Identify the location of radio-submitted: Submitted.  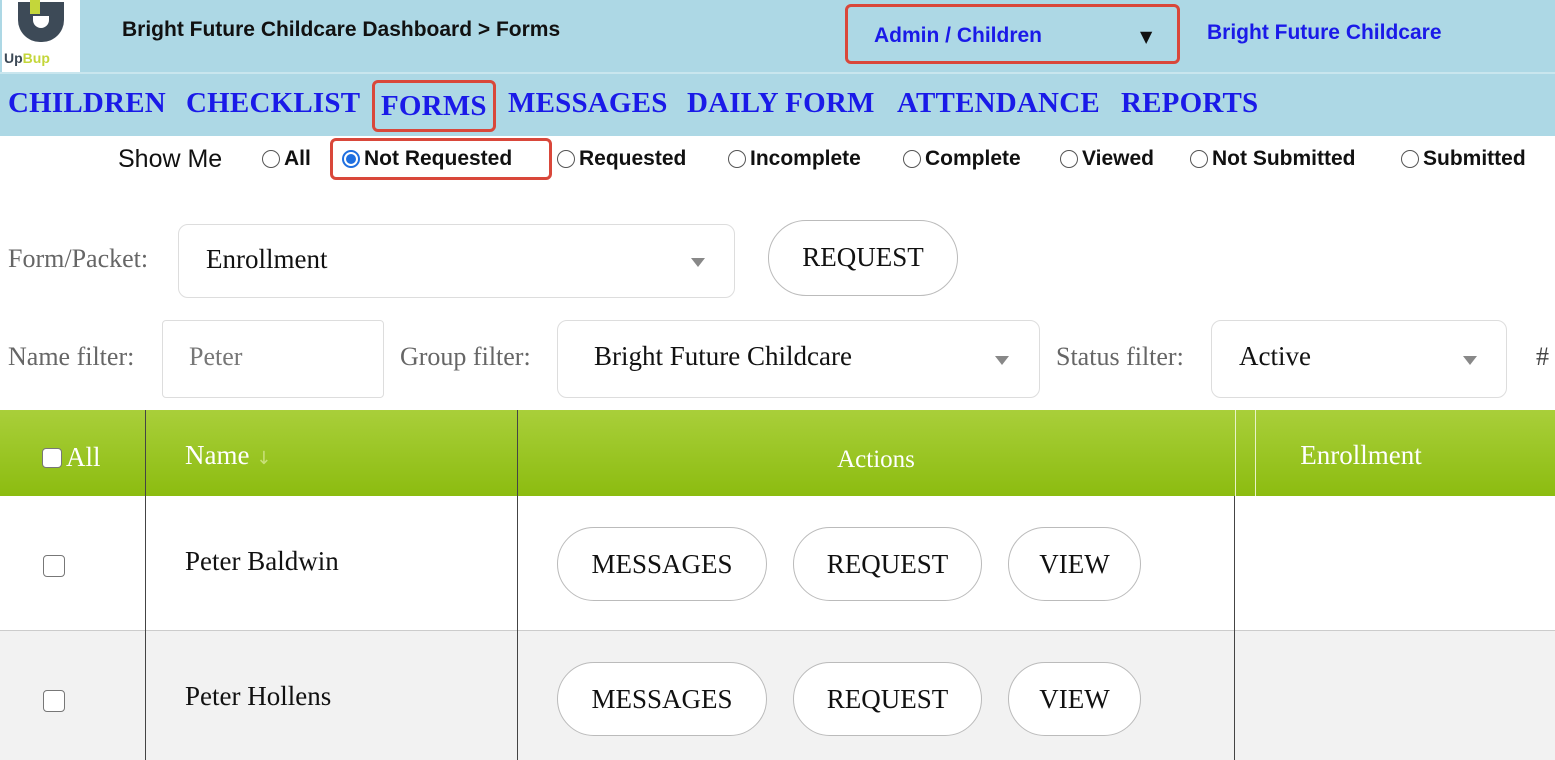
(1463, 159).